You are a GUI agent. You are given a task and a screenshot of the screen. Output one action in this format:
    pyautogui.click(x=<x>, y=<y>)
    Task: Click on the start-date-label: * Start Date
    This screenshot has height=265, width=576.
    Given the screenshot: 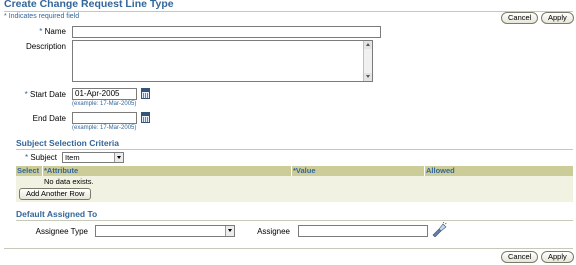 What is the action you would take?
    pyautogui.click(x=45, y=94)
    